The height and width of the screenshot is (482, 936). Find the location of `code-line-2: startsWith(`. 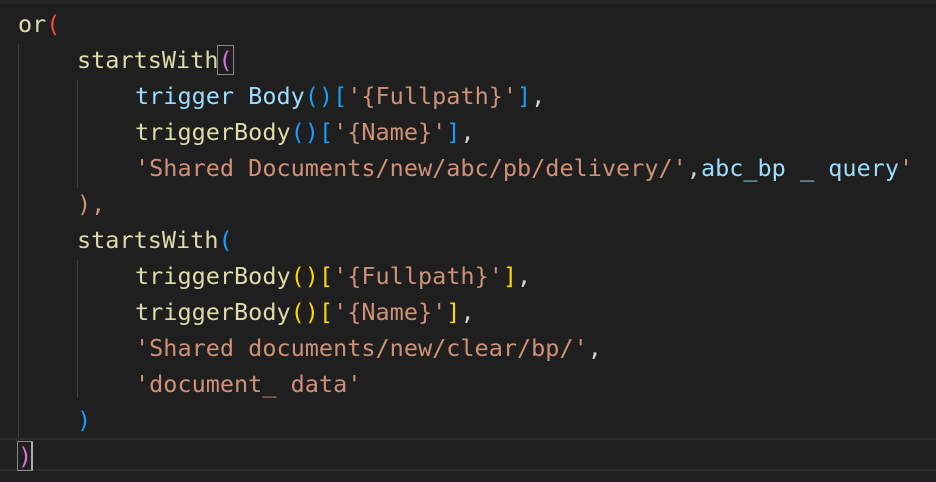

code-line-2: startsWith( is located at coordinates (155, 60).